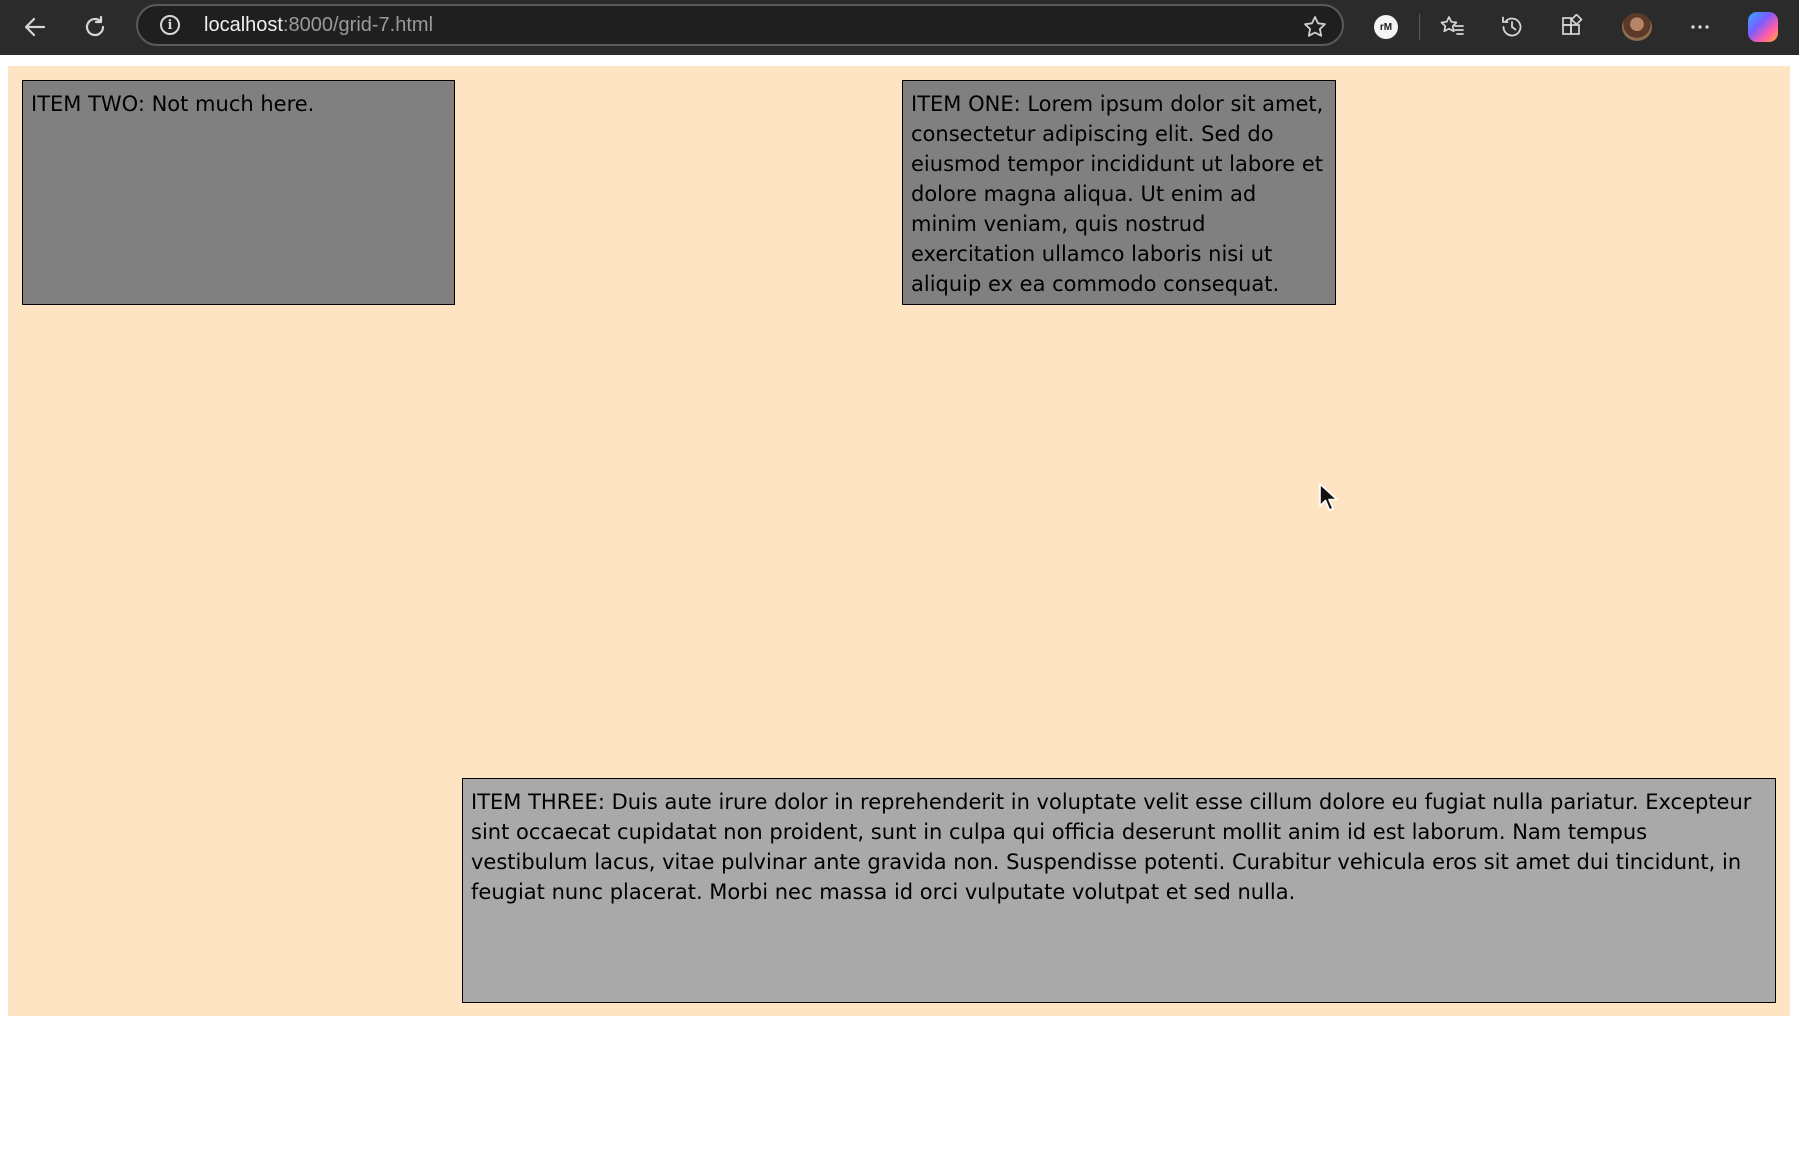 Image resolution: width=1799 pixels, height=1158 pixels. Describe the element at coordinates (740, 25) in the screenshot. I see `address-bar: i localhost:8000/grid-7.html` at that location.